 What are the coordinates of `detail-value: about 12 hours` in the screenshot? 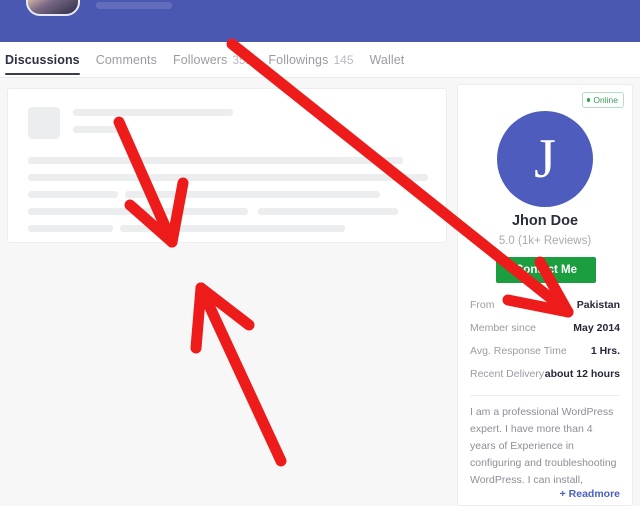 It's located at (582, 373).